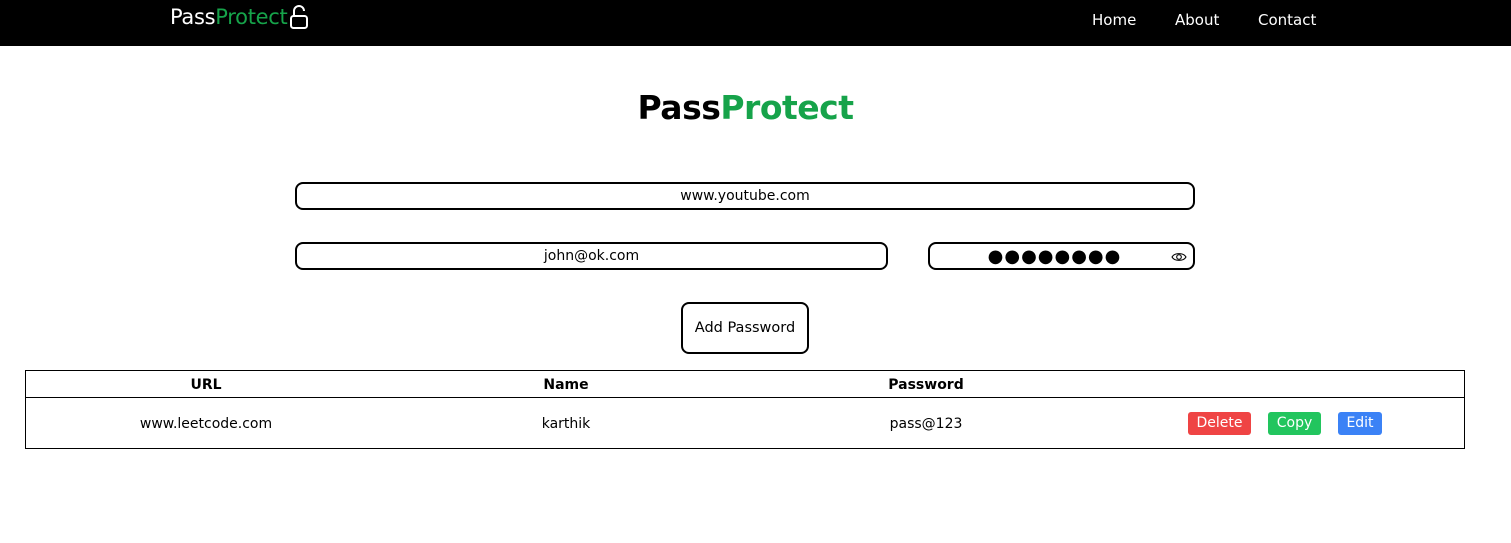 Image resolution: width=1511 pixels, height=543 pixels. I want to click on lock-icon, so click(299, 17).